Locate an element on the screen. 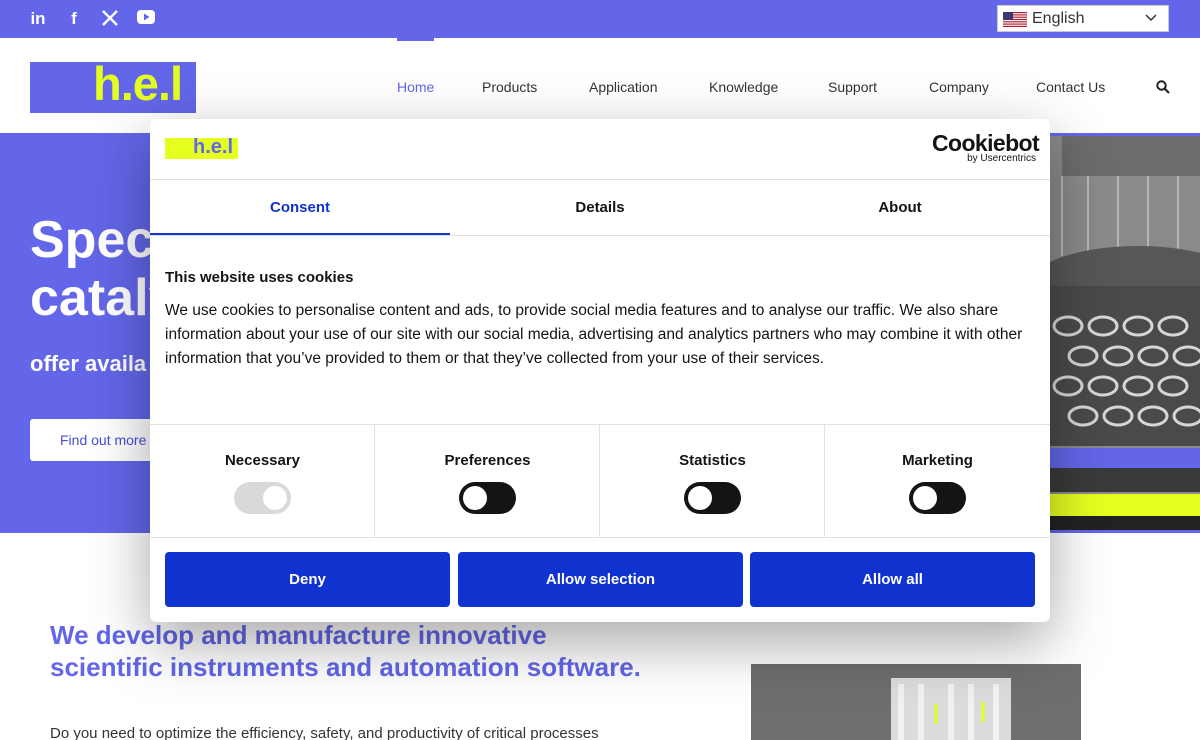  hero-subtitle: offer availa is located at coordinates (88, 363).